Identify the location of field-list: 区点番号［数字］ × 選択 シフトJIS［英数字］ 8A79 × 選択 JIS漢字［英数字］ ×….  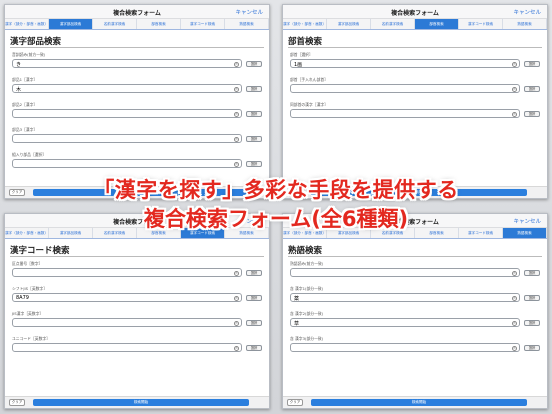
(137, 306).